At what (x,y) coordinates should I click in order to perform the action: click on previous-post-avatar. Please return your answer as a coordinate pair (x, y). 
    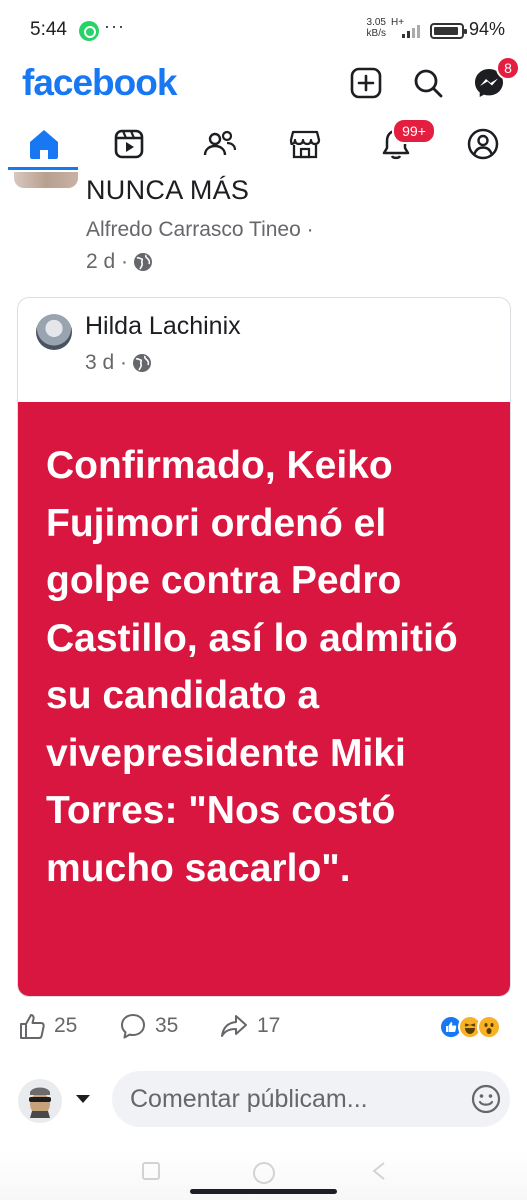
    Looking at the image, I should click on (46, 180).